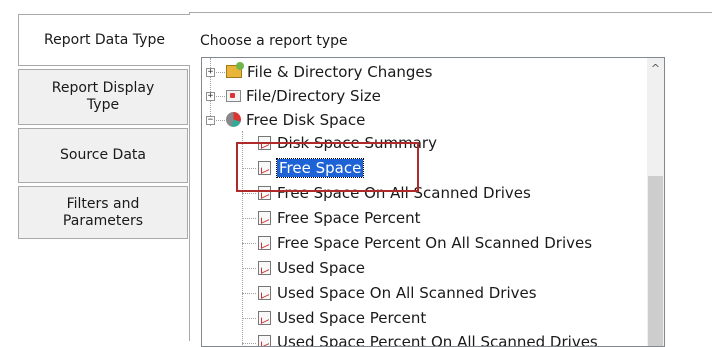  Describe the element at coordinates (321, 268) in the screenshot. I see `tree-item-label: Used Space` at that location.